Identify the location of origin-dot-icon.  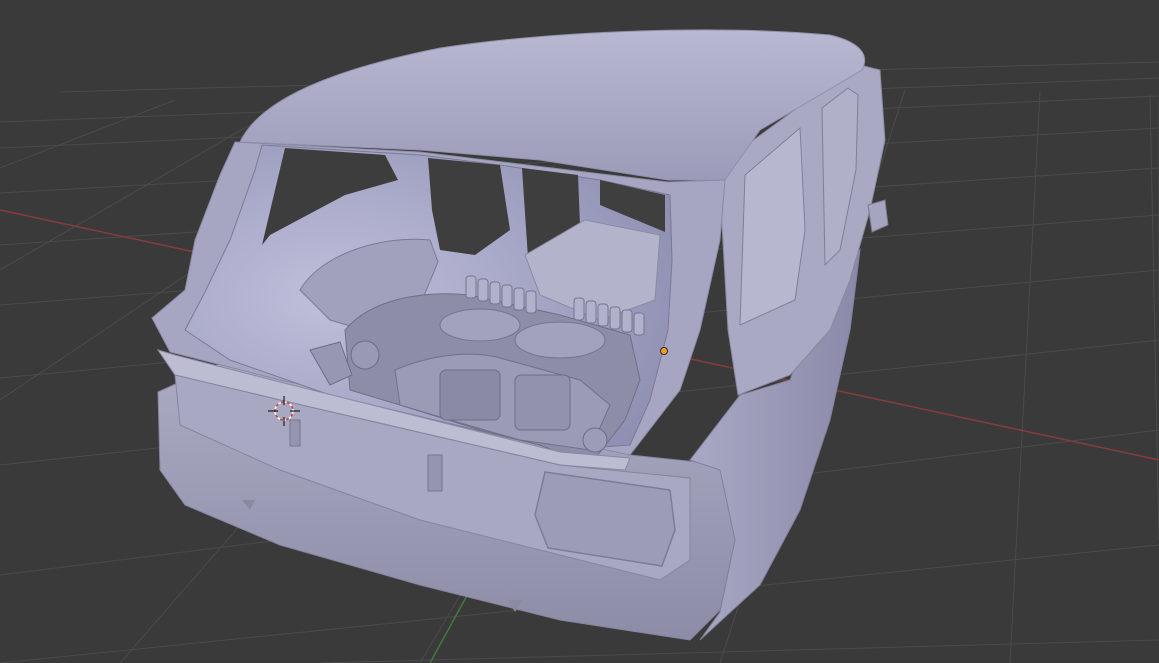
(664, 351).